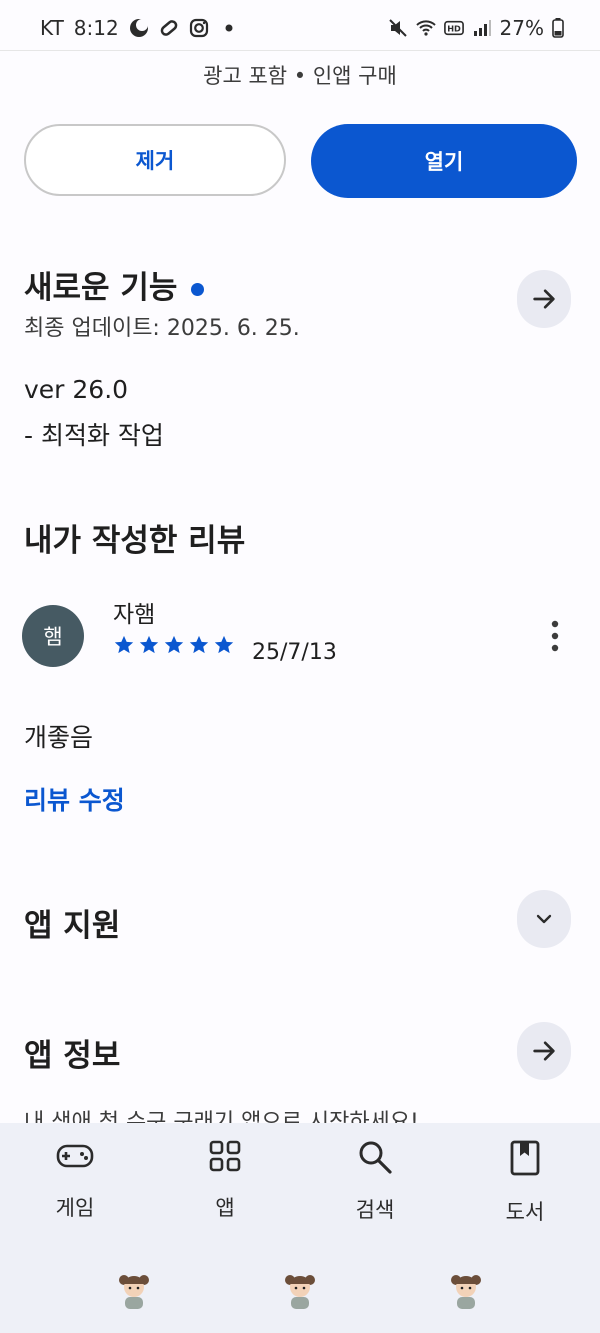 The height and width of the screenshot is (1333, 600). I want to click on review-date: 25/7/13, so click(294, 652).